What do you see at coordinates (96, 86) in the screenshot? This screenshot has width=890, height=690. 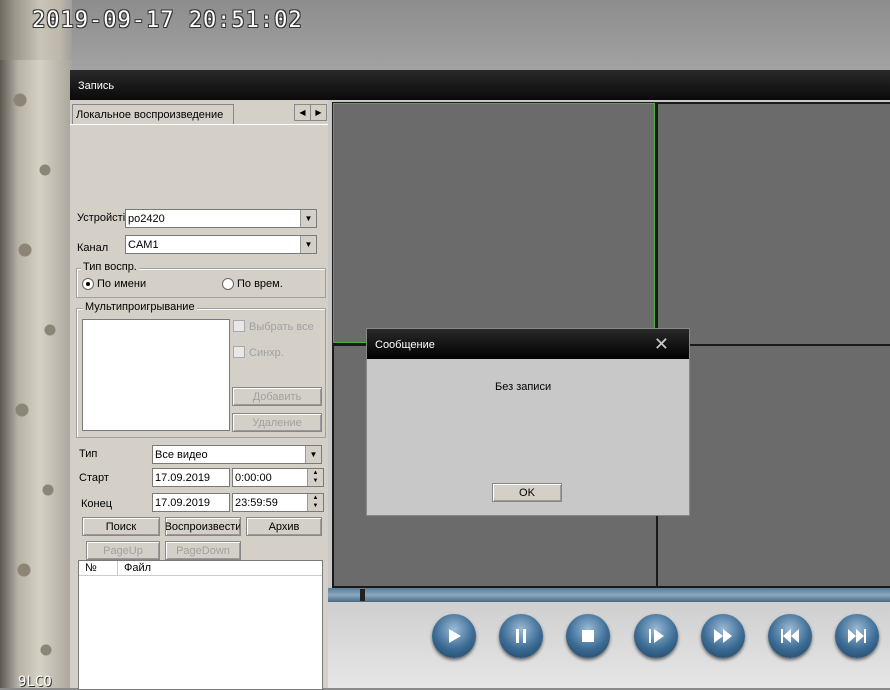 I see `window-title: Запись` at bounding box center [96, 86].